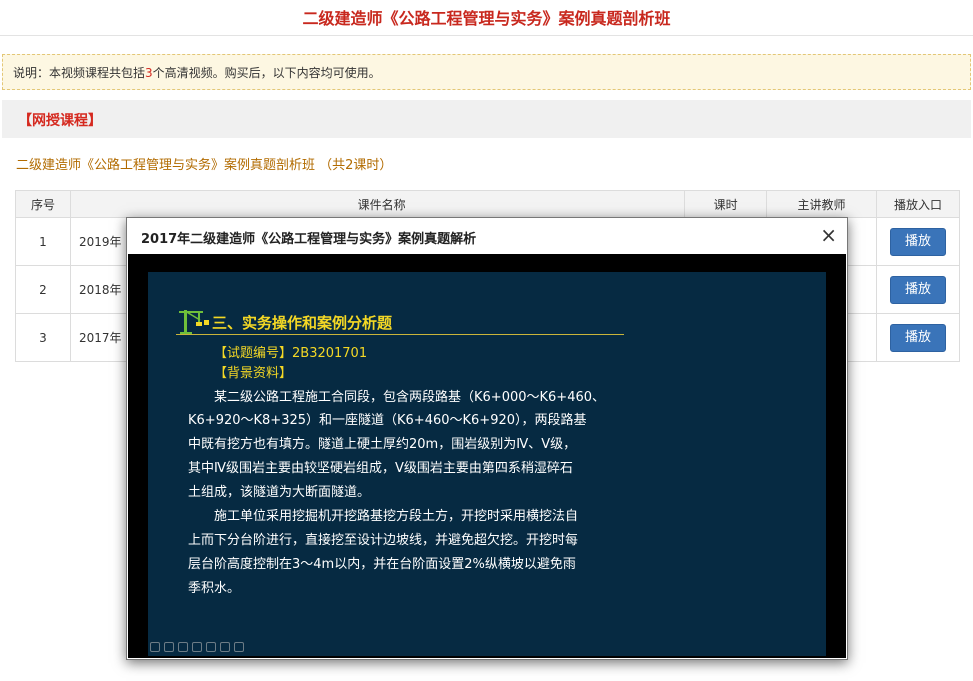 This screenshot has height=681, width=973. I want to click on header-name: 课件名称, so click(377, 204).